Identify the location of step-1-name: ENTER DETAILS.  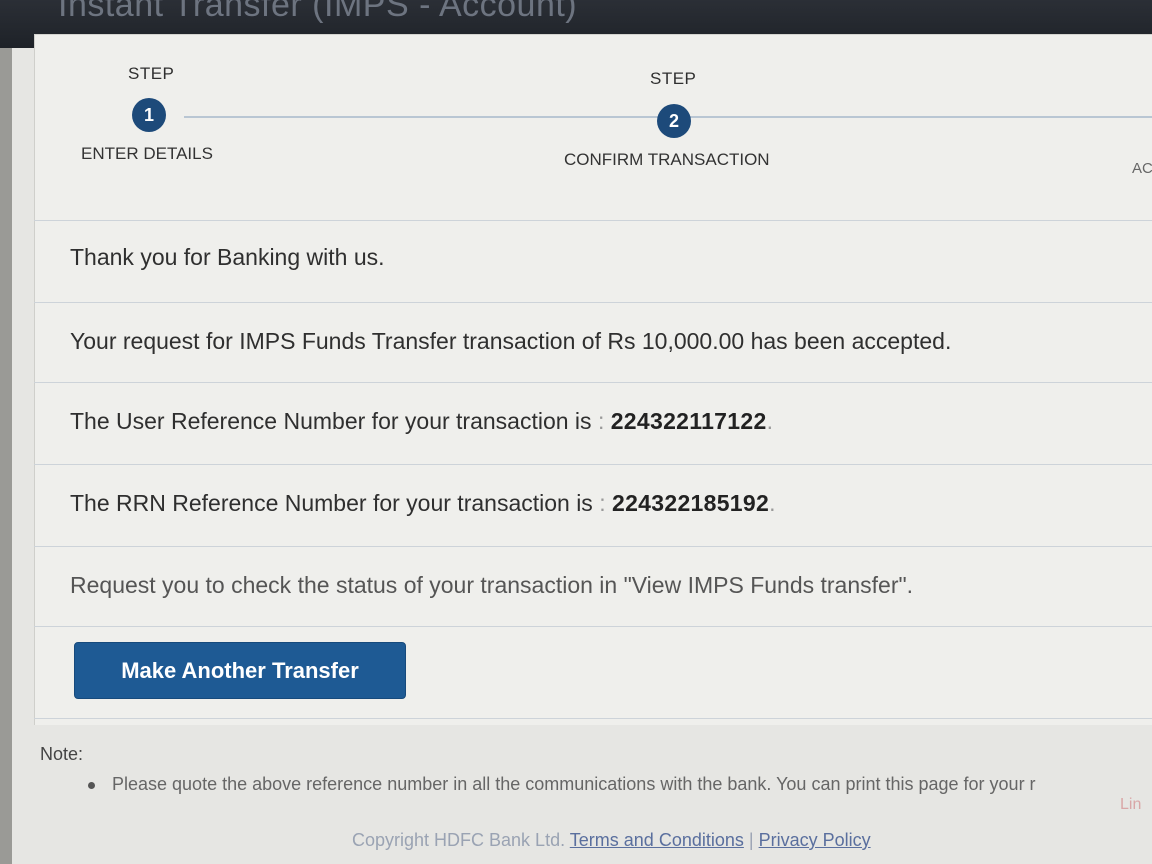
(147, 153).